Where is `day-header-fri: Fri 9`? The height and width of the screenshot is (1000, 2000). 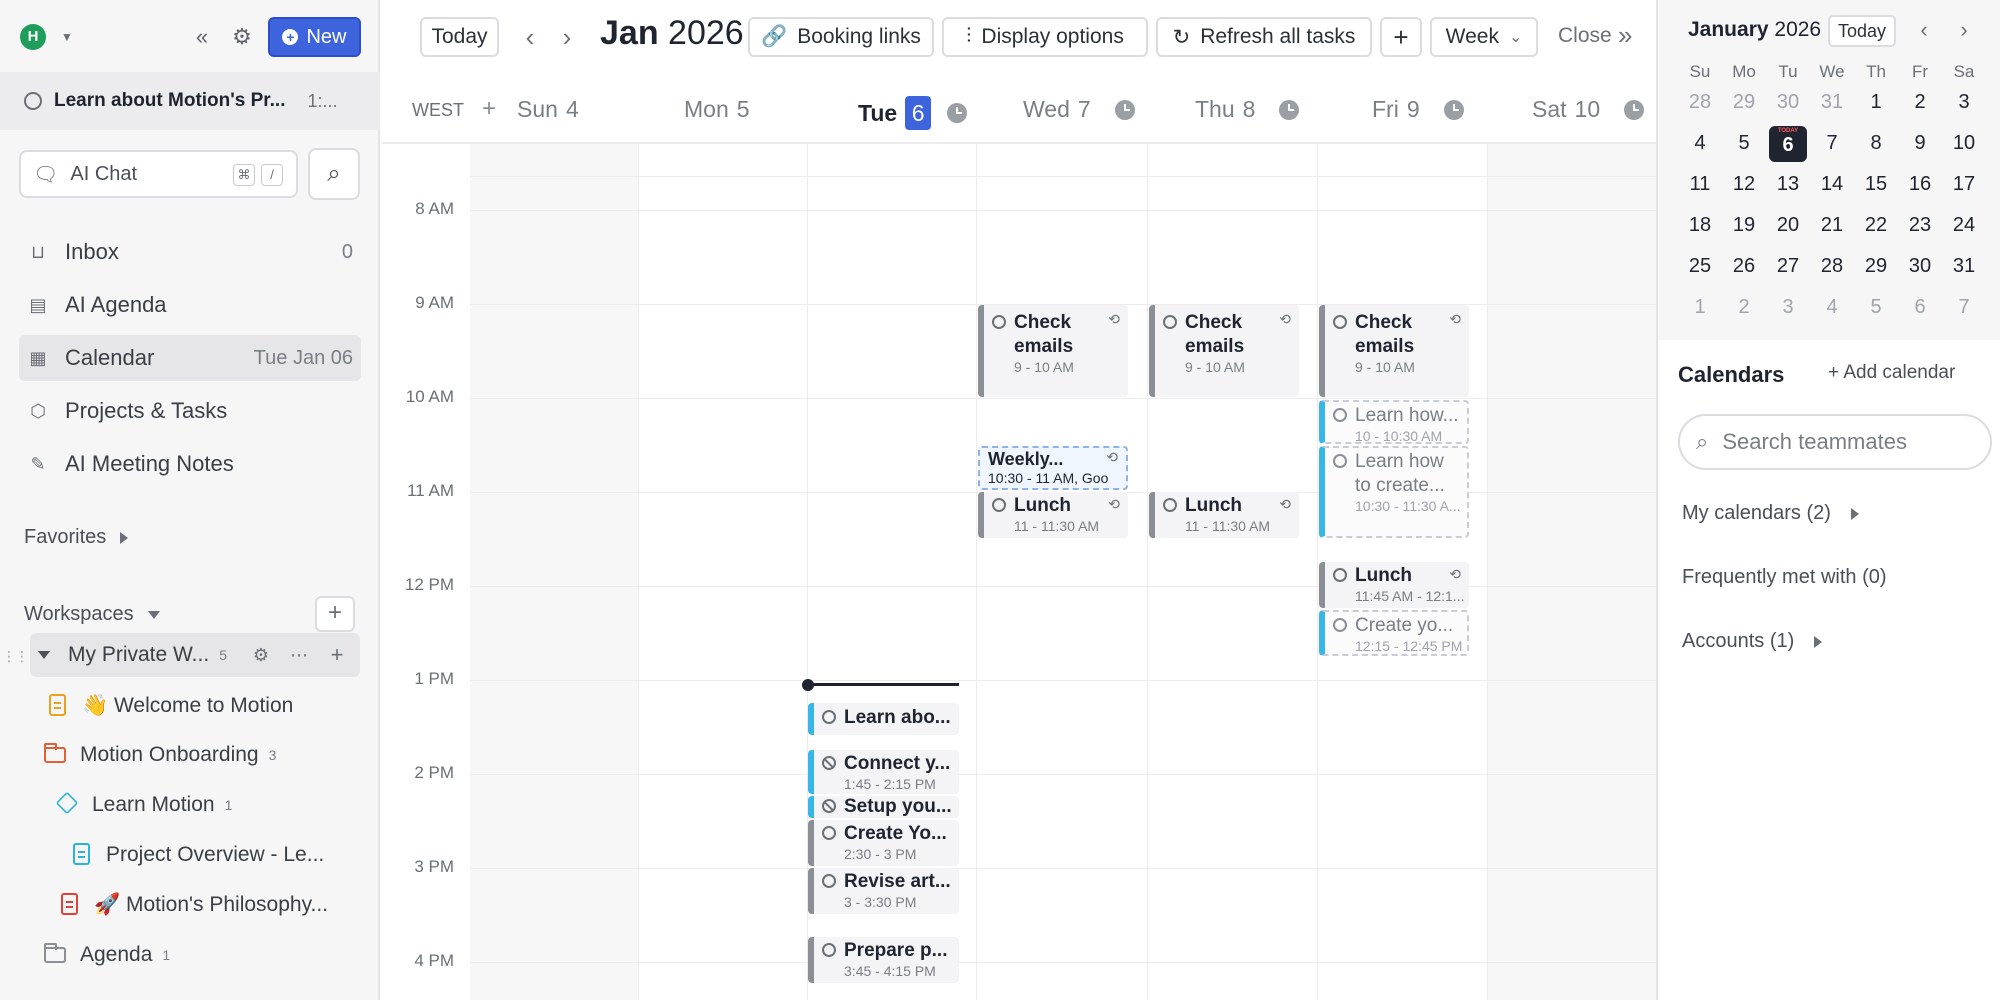
day-header-fri: Fri 9 is located at coordinates (1418, 109).